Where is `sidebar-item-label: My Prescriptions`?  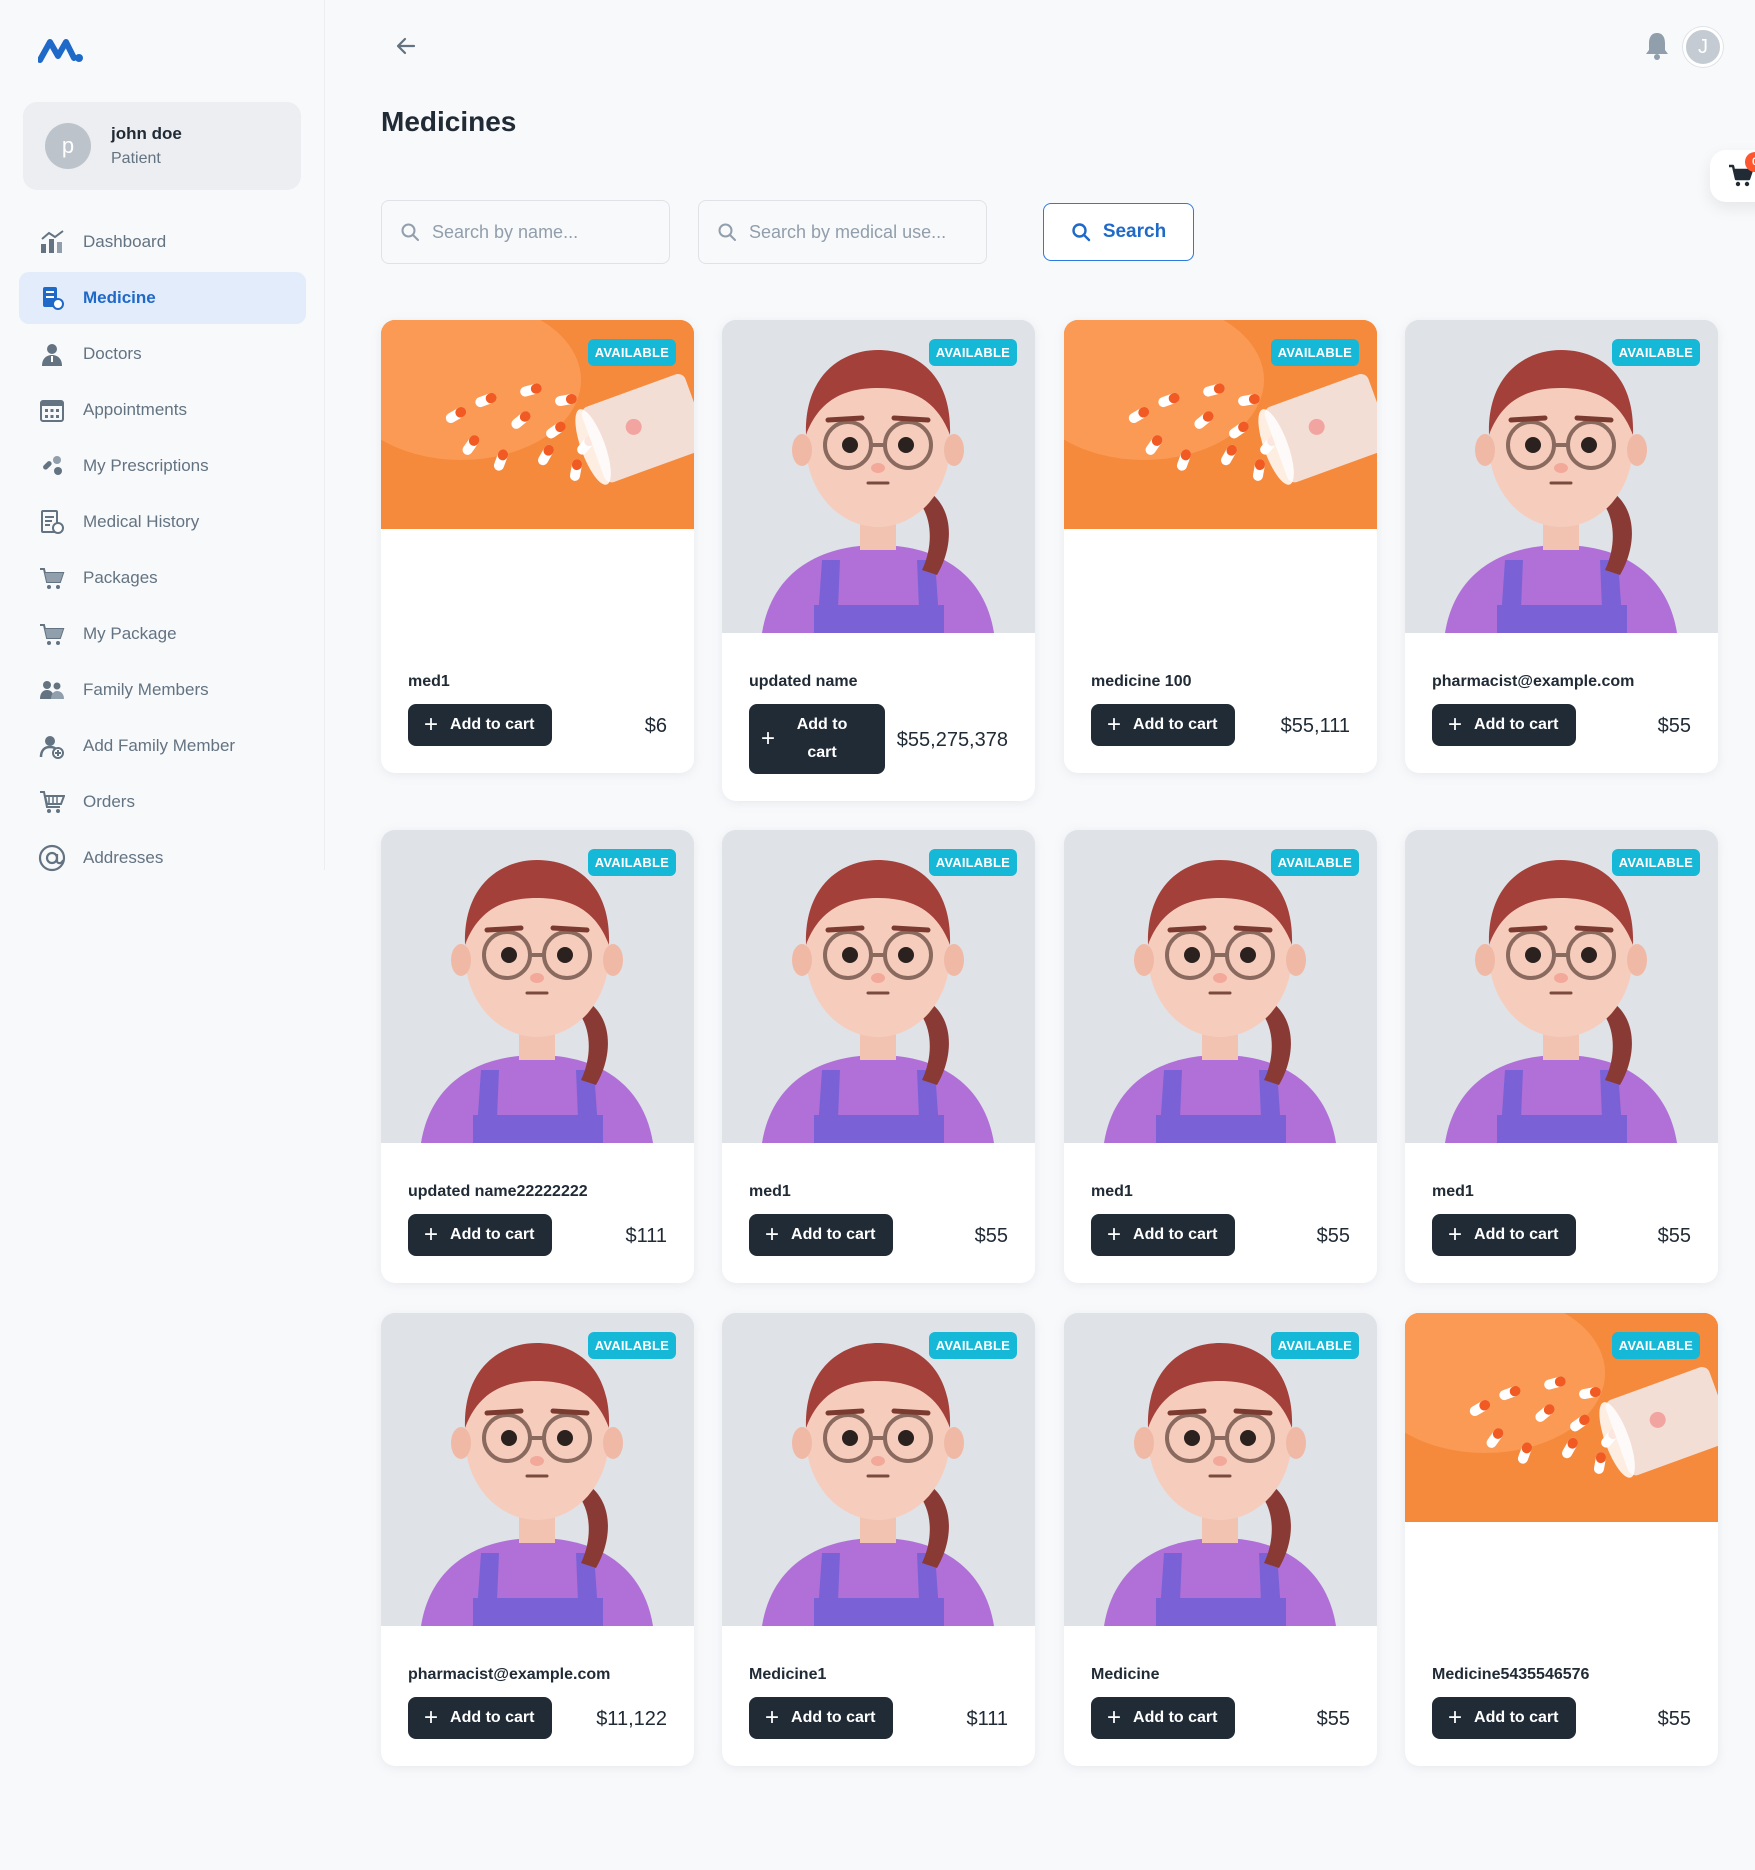 sidebar-item-label: My Prescriptions is located at coordinates (146, 465).